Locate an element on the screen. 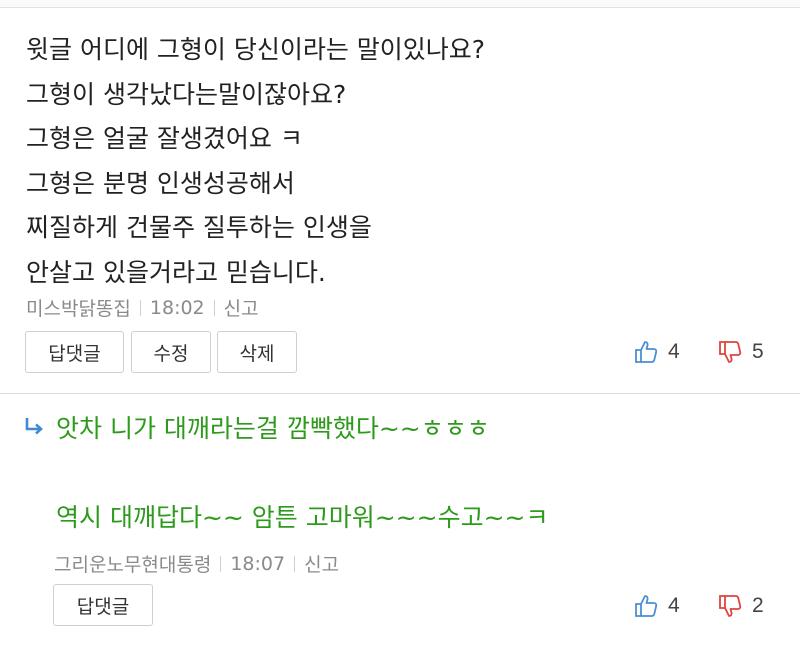 The width and height of the screenshot is (800, 652). comment-line: 찌질하게 건물주 질투하는 인생을 is located at coordinates (199, 227).